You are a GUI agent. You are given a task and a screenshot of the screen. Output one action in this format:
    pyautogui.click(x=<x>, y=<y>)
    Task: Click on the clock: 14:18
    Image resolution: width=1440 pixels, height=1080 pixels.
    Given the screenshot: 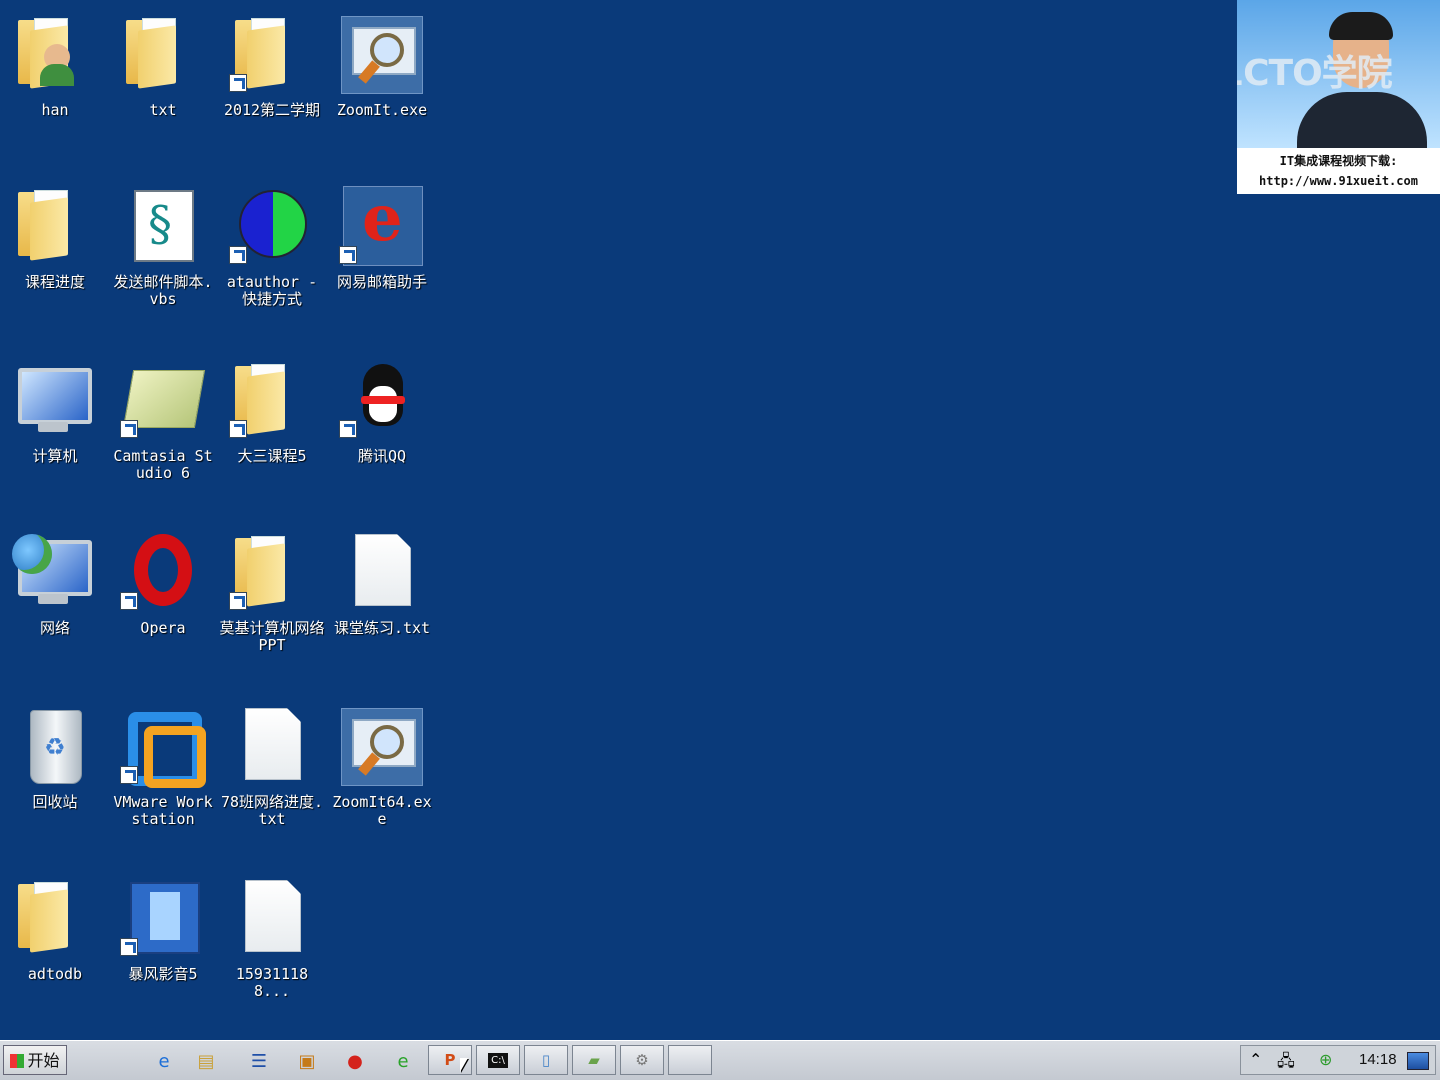 What is the action you would take?
    pyautogui.click(x=1378, y=1059)
    